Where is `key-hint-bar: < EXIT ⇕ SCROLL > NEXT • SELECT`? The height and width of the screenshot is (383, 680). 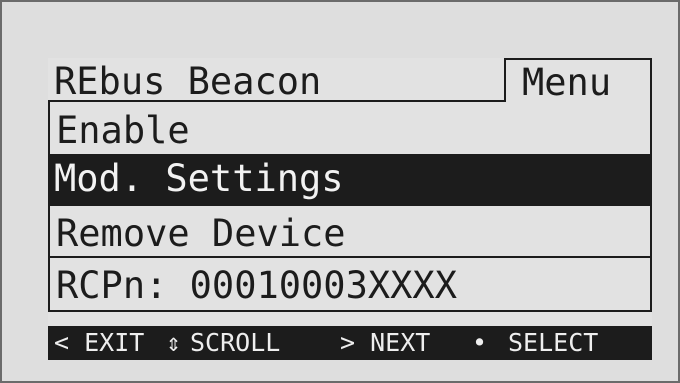 key-hint-bar: < EXIT ⇕ SCROLL > NEXT • SELECT is located at coordinates (350, 343).